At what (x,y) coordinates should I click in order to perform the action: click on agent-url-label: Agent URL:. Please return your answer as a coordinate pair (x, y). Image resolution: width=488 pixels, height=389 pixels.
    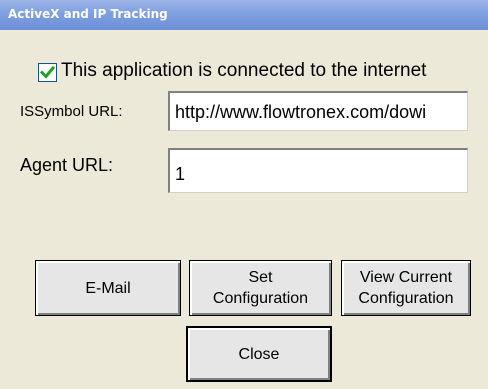
    Looking at the image, I should click on (67, 165).